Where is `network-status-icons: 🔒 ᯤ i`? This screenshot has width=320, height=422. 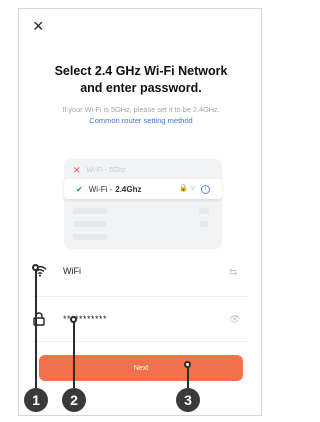 network-status-icons: 🔒 ᯤ i is located at coordinates (194, 189).